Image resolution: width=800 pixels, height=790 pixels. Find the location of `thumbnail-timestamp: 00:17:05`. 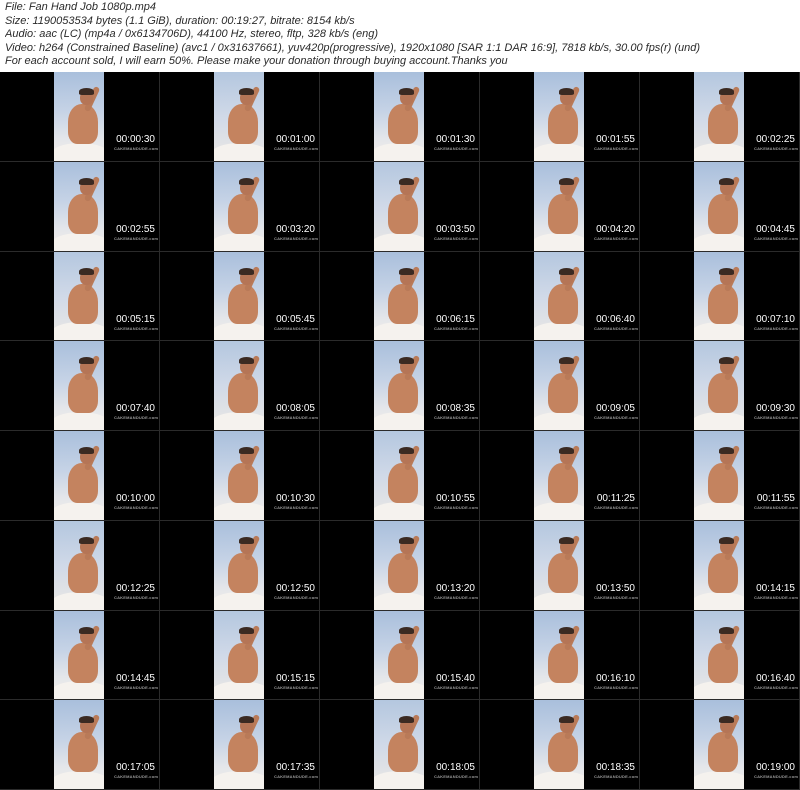

thumbnail-timestamp: 00:17:05 is located at coordinates (135, 768).